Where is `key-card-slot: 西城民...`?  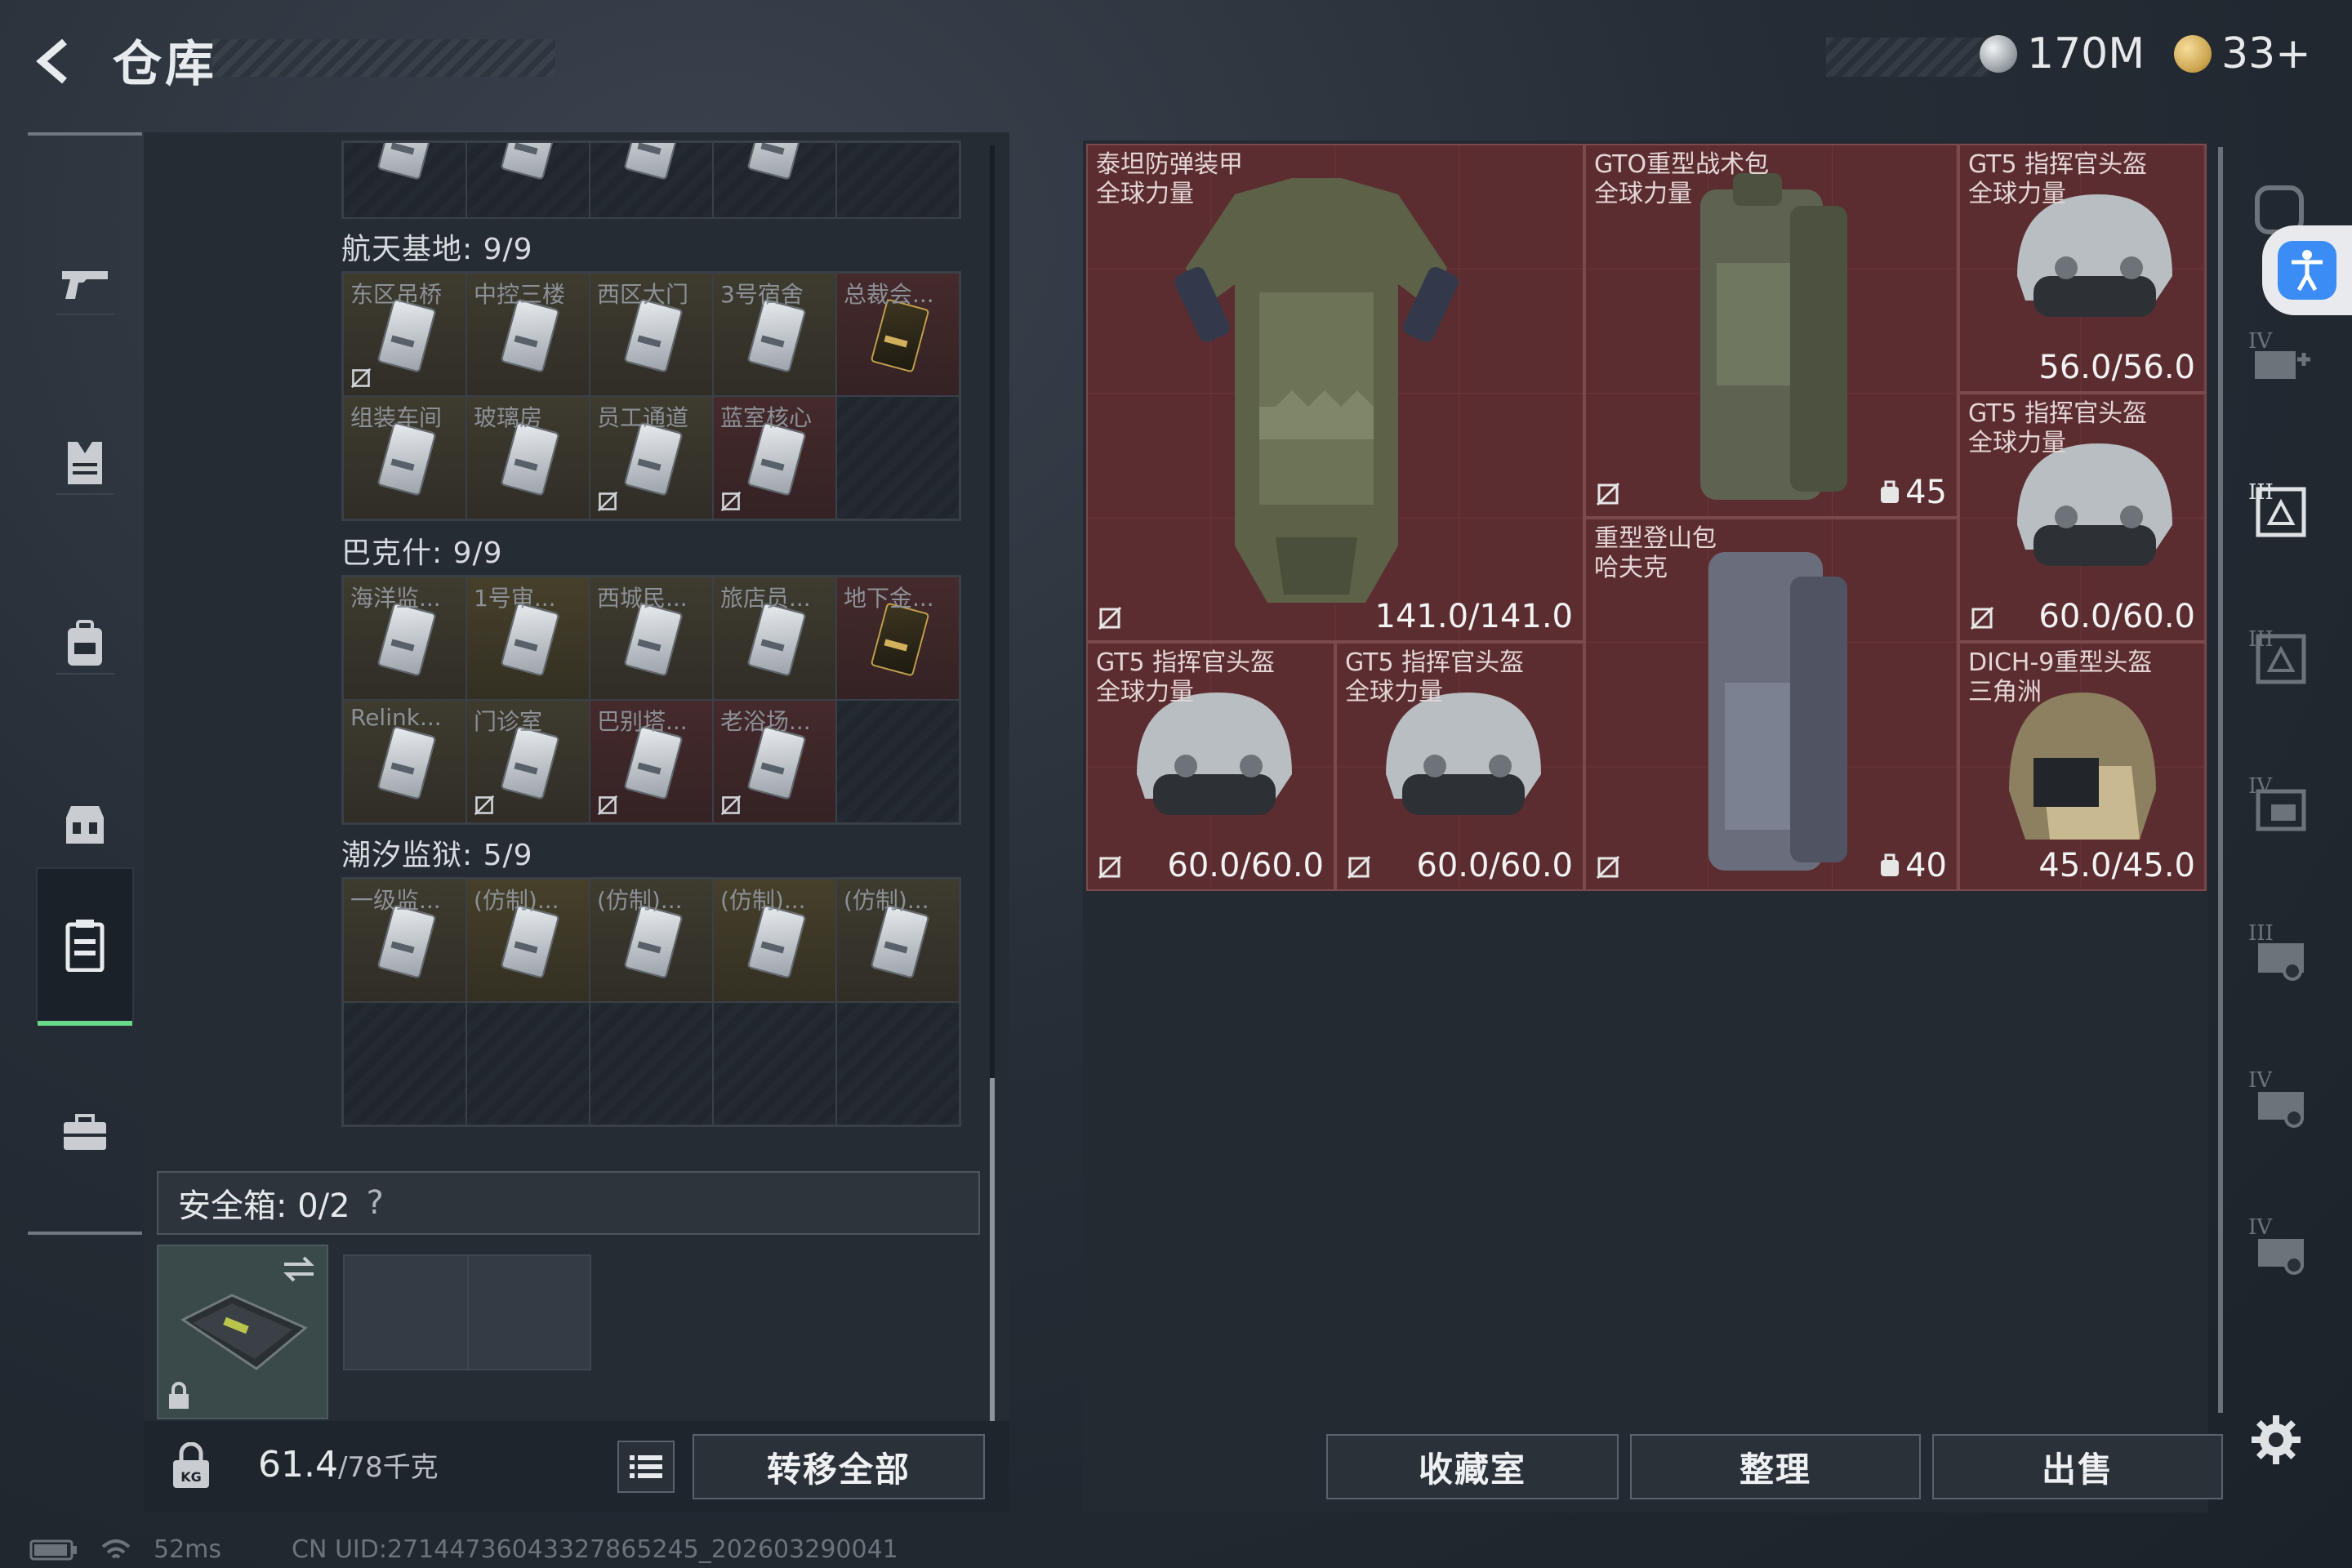 key-card-slot: 西城民... is located at coordinates (651, 638).